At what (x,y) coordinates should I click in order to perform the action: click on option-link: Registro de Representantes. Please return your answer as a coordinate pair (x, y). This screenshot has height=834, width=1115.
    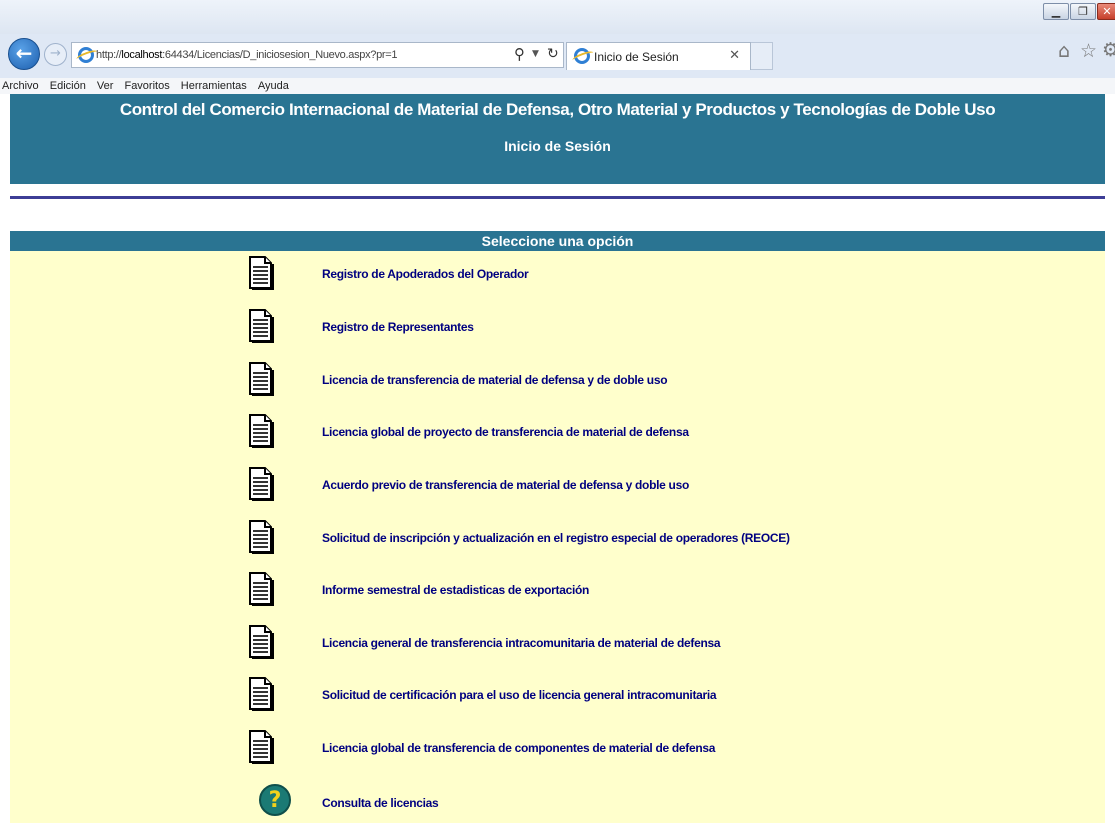
    Looking at the image, I should click on (398, 327).